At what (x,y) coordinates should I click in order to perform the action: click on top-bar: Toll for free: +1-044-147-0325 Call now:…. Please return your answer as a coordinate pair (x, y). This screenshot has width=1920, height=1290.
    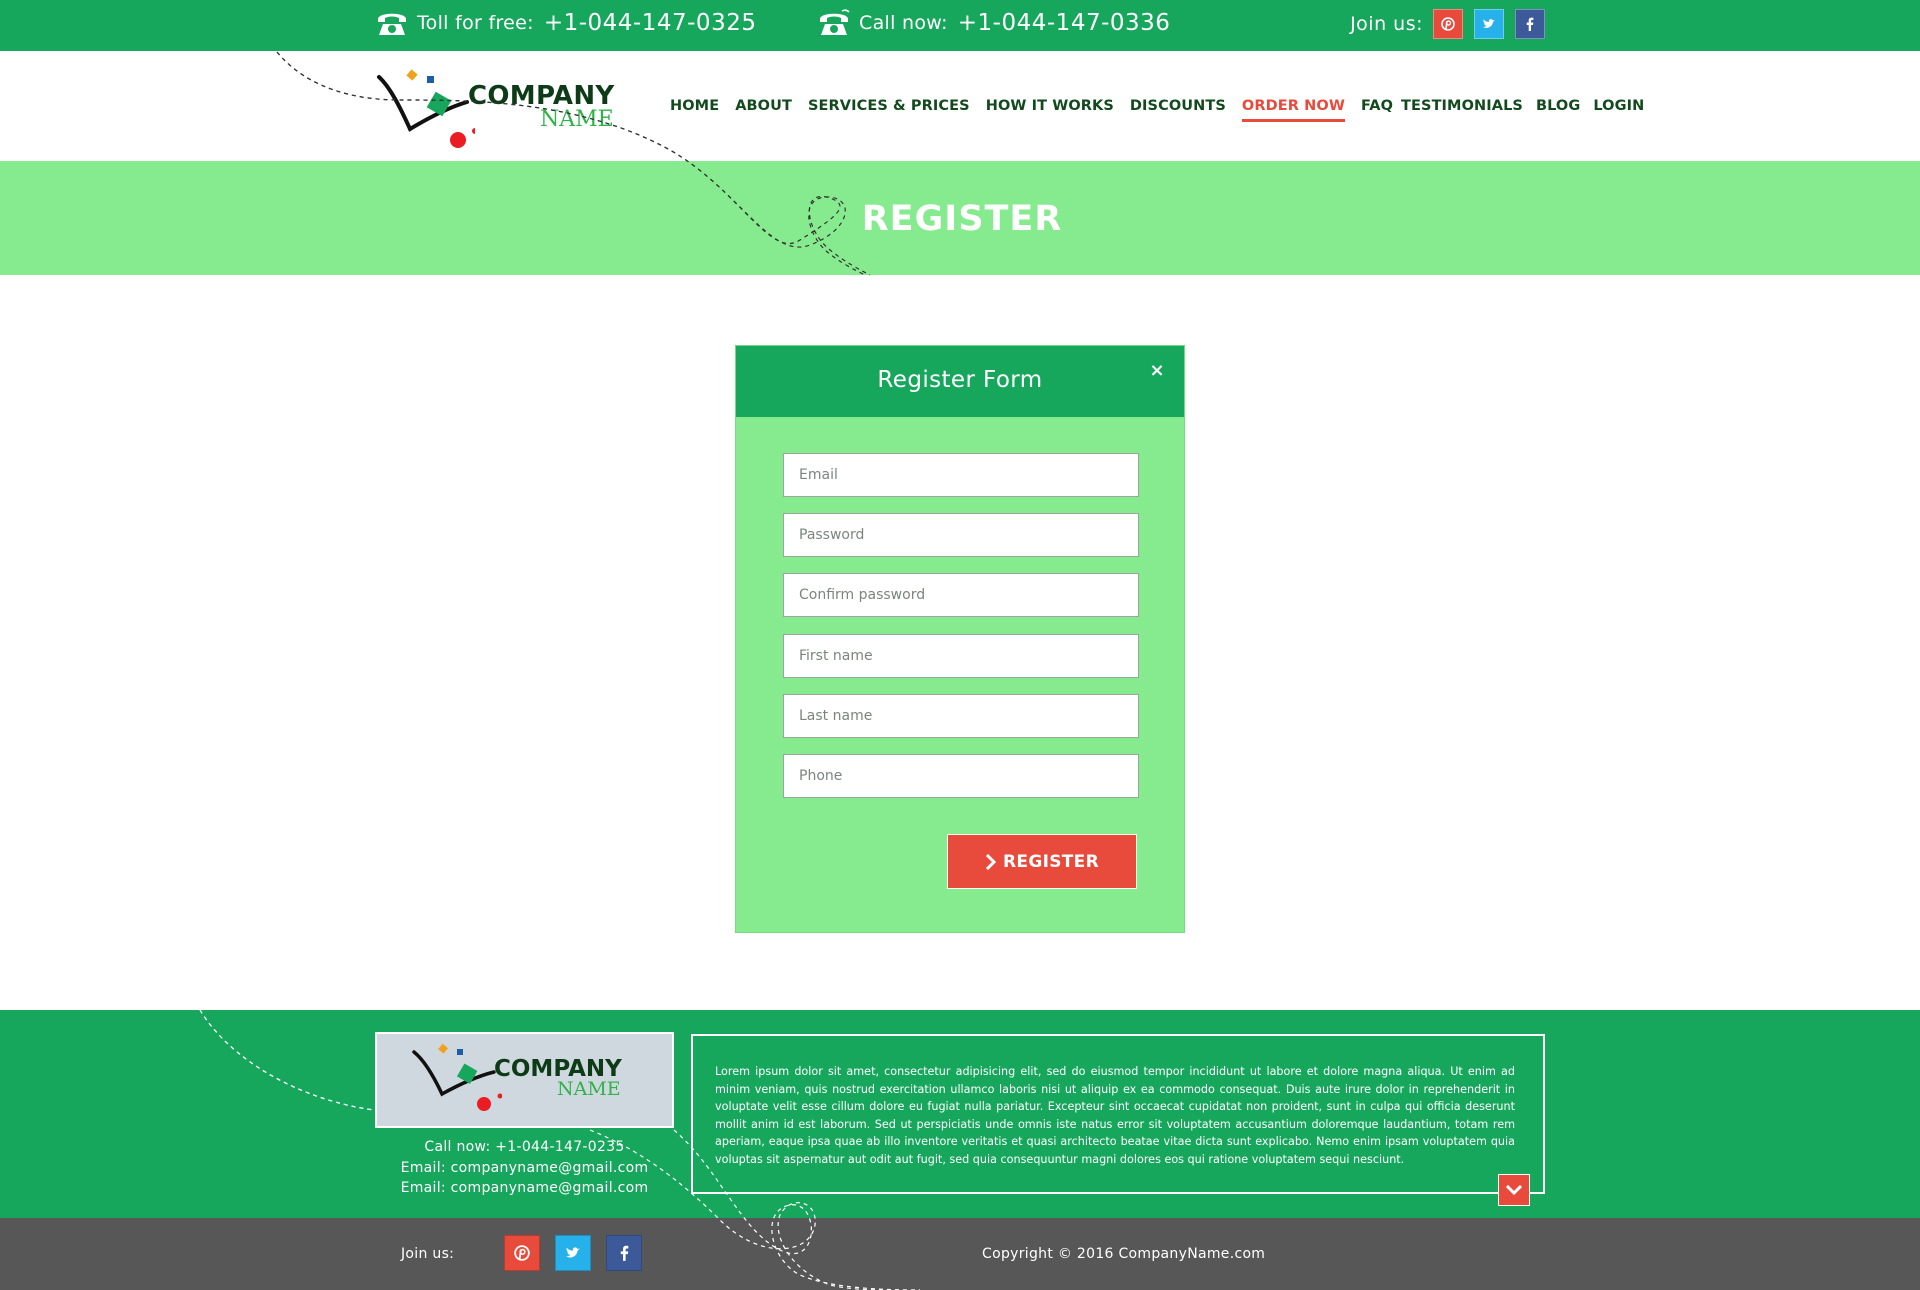
    Looking at the image, I should click on (960, 25).